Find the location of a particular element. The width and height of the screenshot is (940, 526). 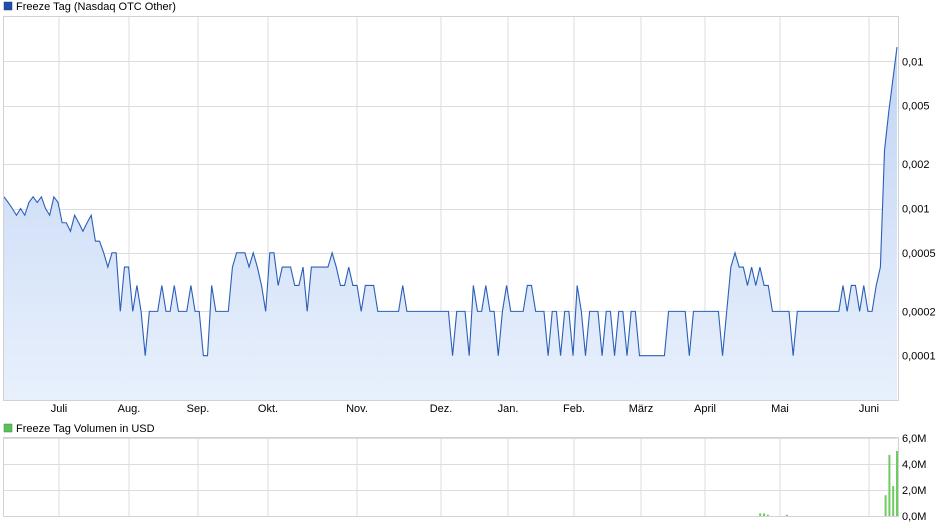

price-y-tick-label: 0,005 is located at coordinates (916, 107).